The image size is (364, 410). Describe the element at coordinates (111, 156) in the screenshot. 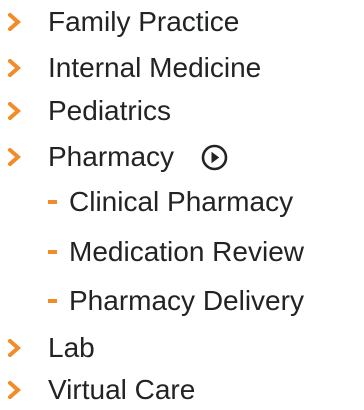

I see `menu-item-label: Pharmacy` at that location.